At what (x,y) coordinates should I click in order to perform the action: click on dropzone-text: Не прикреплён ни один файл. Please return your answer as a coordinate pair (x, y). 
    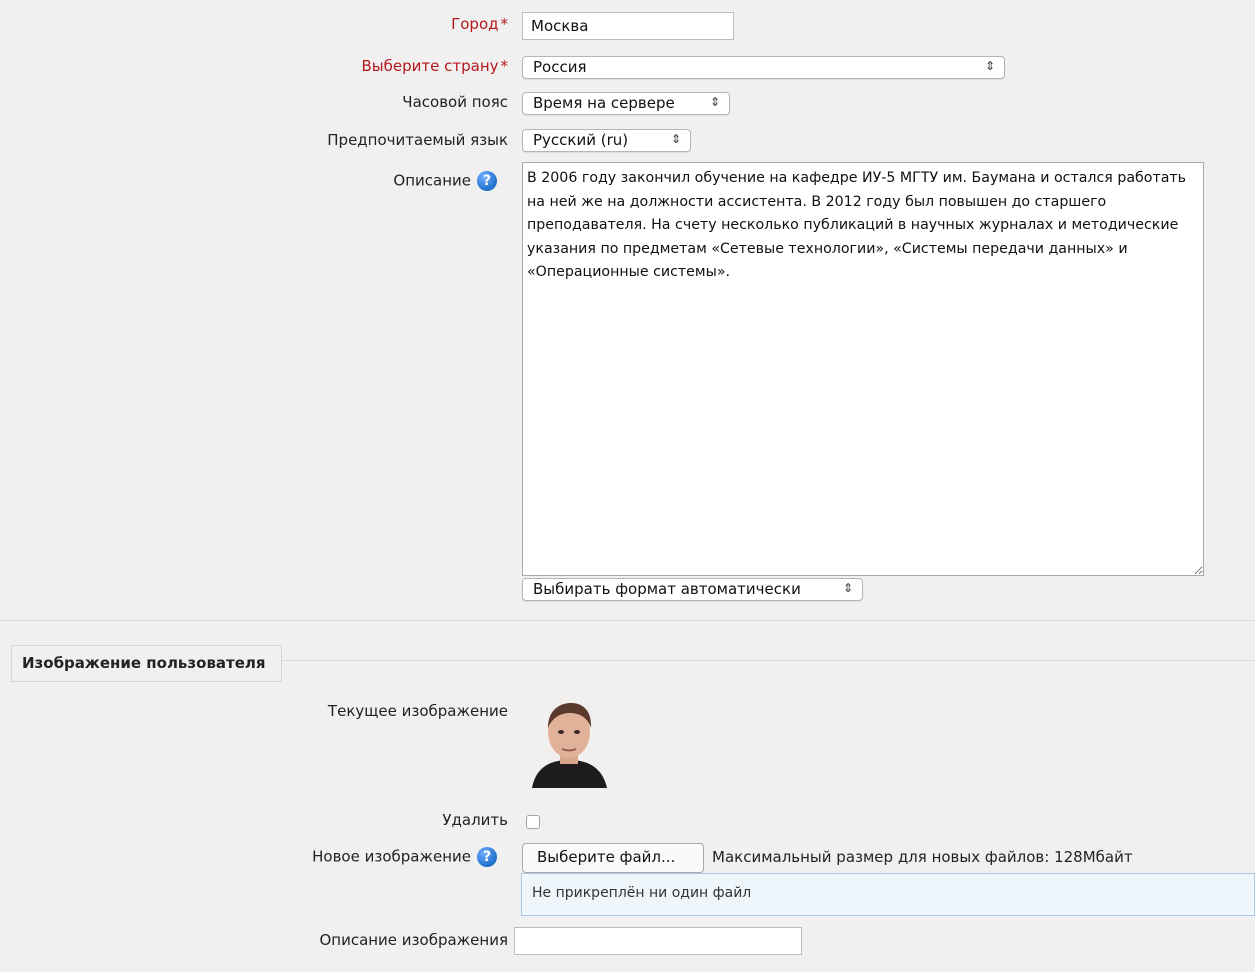
    Looking at the image, I should click on (642, 893).